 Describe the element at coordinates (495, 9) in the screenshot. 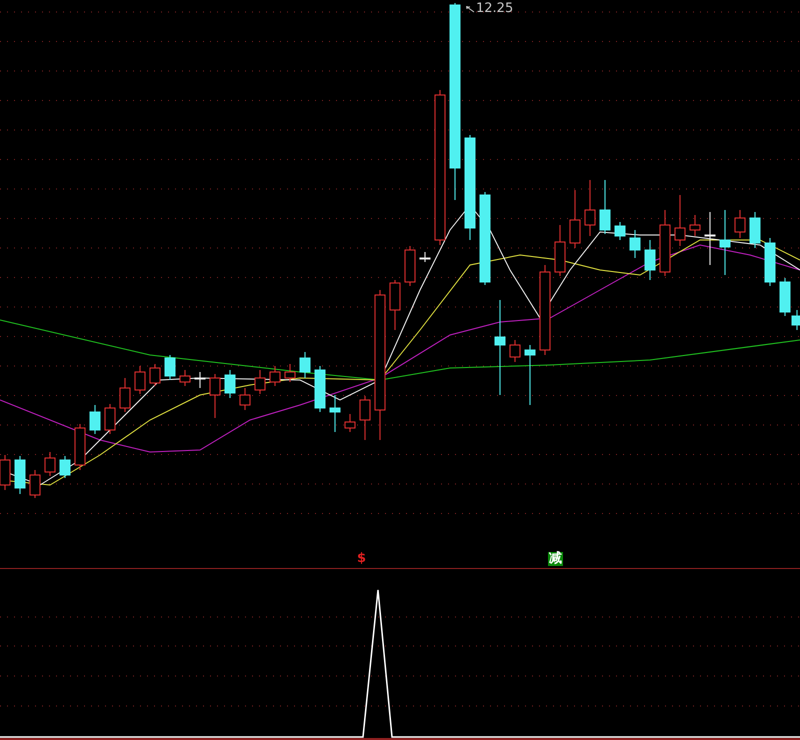

I see `price-label: 12.25` at that location.